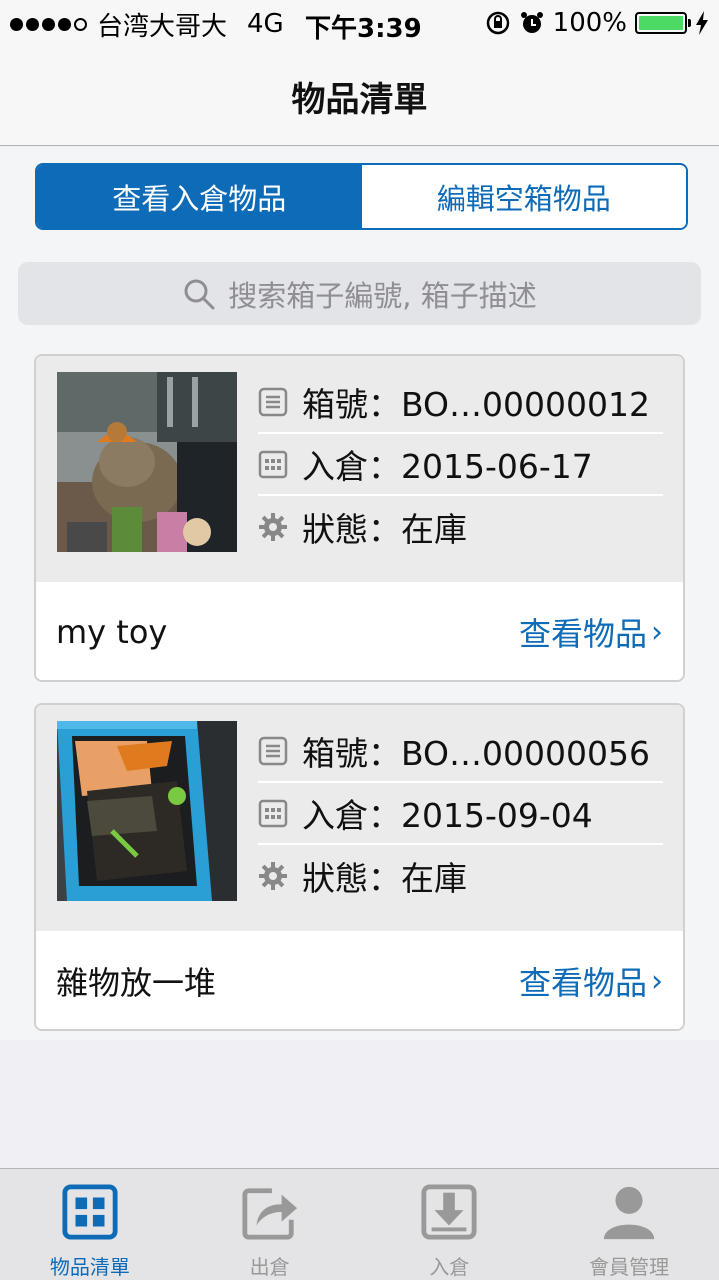 The width and height of the screenshot is (719, 1280). I want to click on box-number-row: 箱號：BO…00000056, so click(460, 752).